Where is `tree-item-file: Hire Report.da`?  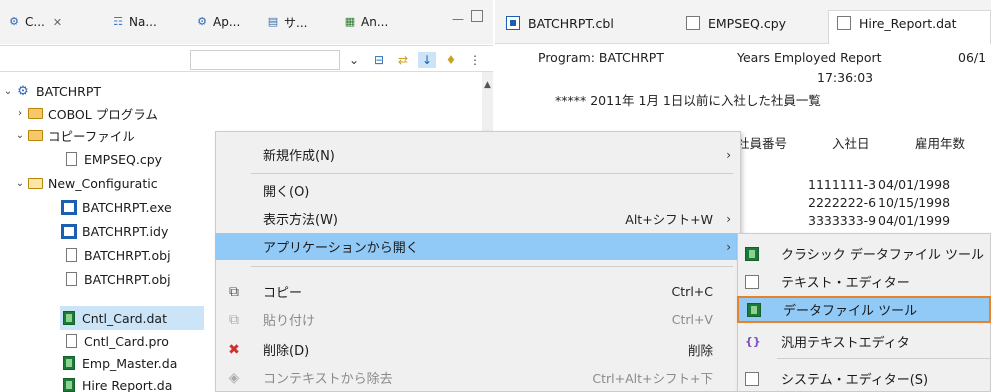 tree-item-file: Hire Report.da is located at coordinates (116, 383).